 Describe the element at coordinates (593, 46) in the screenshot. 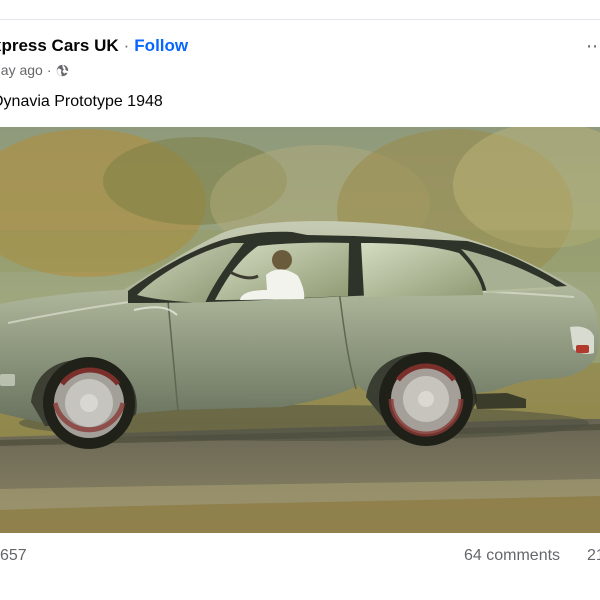

I see `more-options-icon: ⋯` at that location.